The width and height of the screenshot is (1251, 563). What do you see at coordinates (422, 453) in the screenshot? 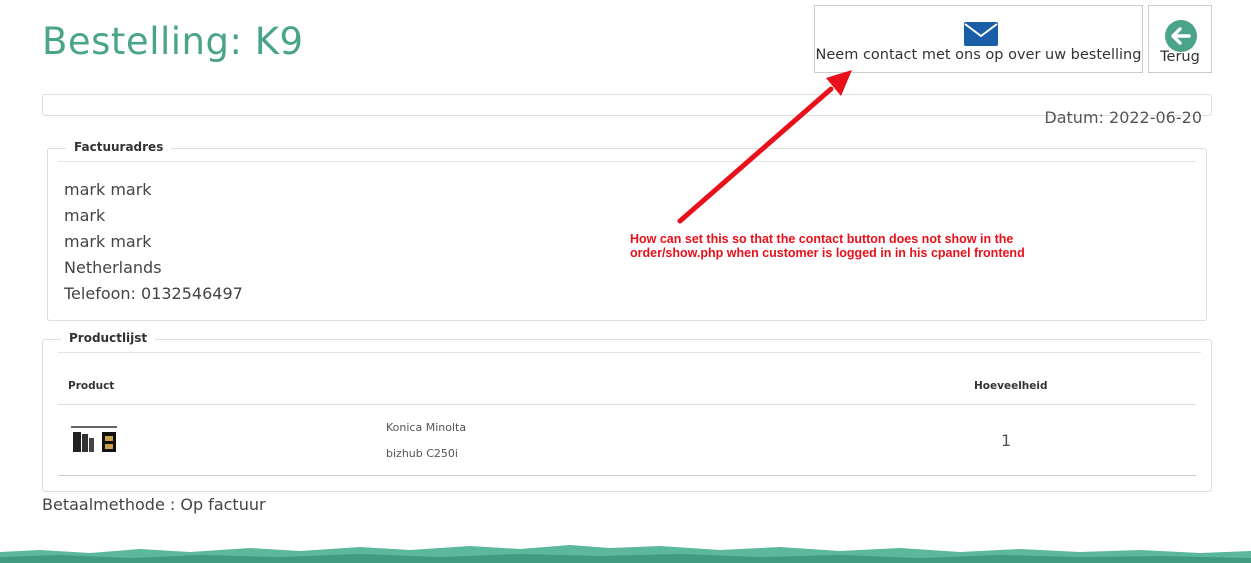
I see `product-name-line2: bizhub C250i` at bounding box center [422, 453].